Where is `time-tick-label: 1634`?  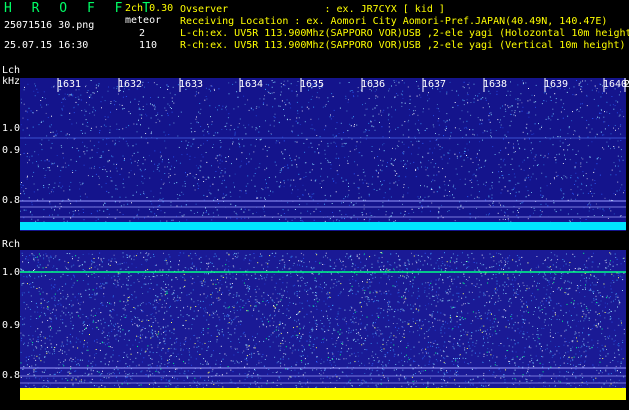
time-tick-label: 1634 is located at coordinates (251, 84).